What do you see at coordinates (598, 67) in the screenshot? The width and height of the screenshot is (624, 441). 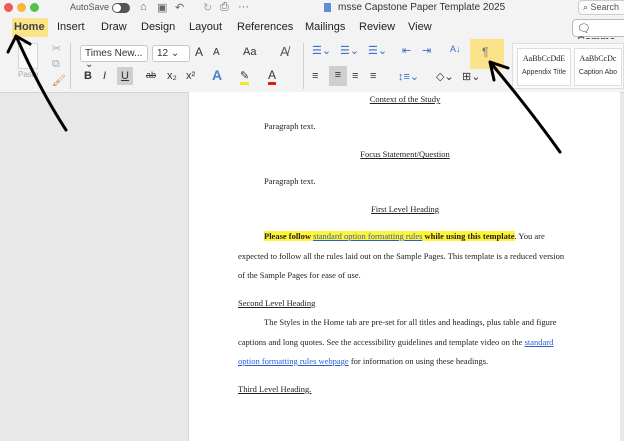 I see `style-caption-above: AaBbCcDc Caption Abo` at bounding box center [598, 67].